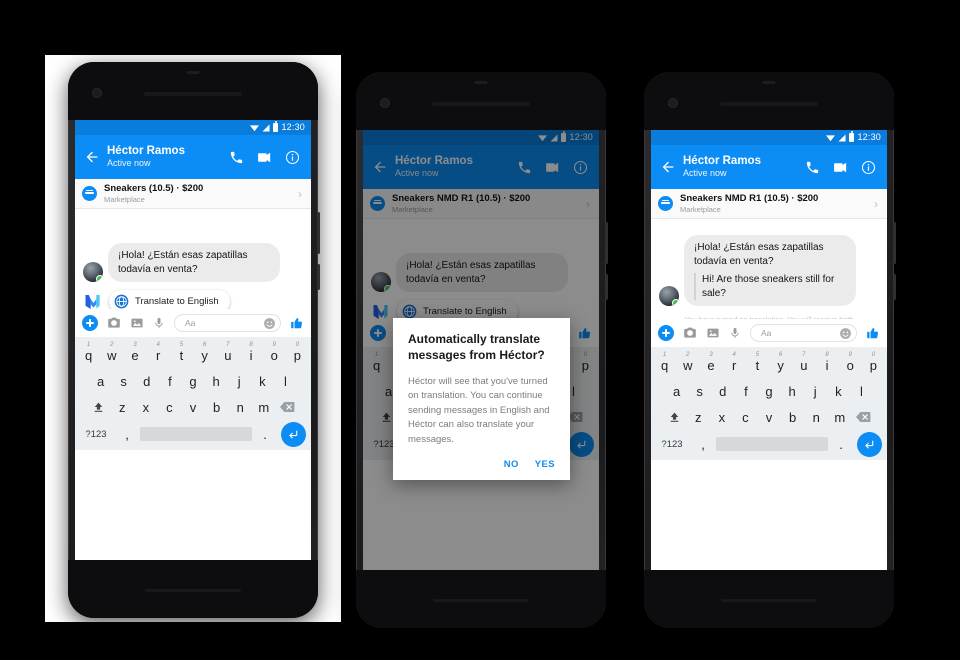 Image resolution: width=960 pixels, height=660 pixels. What do you see at coordinates (545, 464) in the screenshot?
I see `dialog-yes-button: YES` at bounding box center [545, 464].